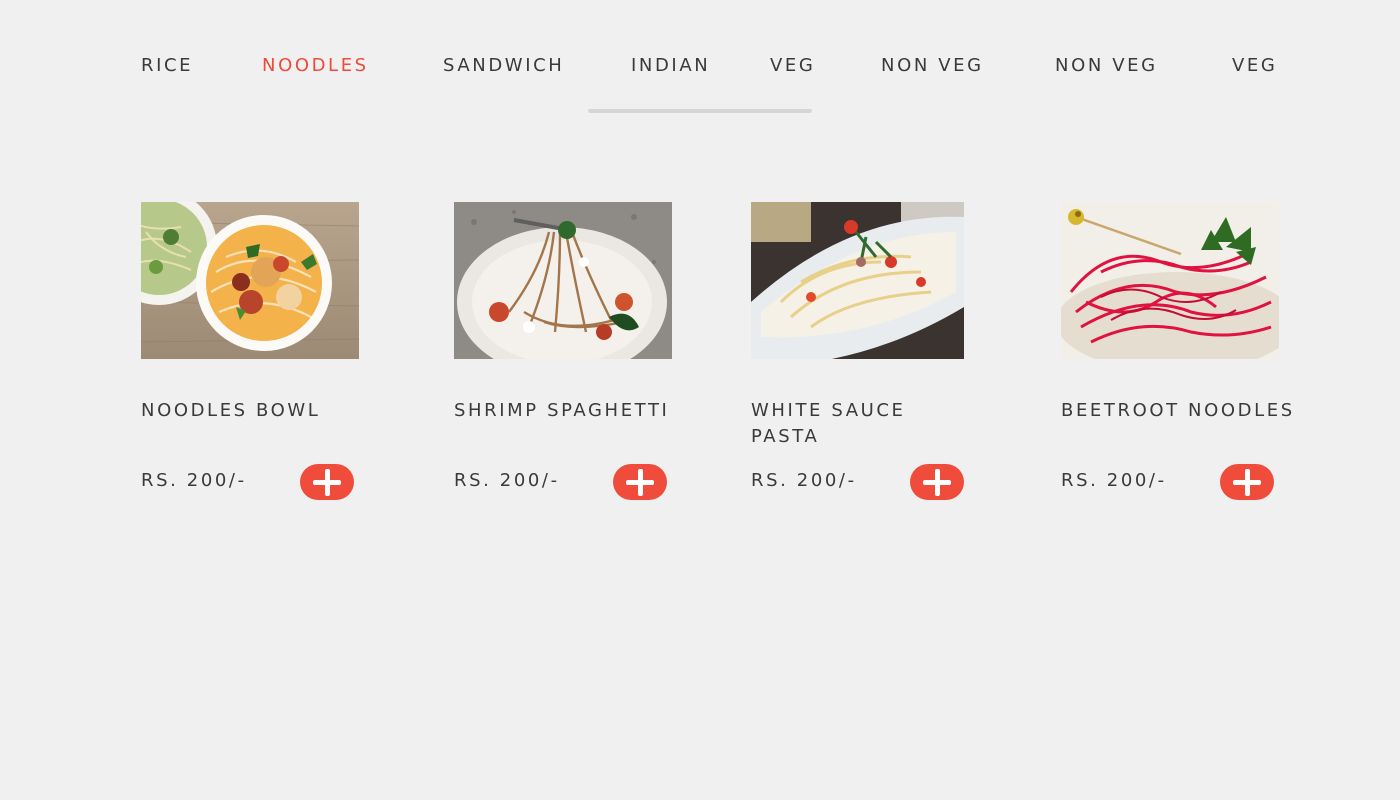 Image resolution: width=1400 pixels, height=800 pixels. I want to click on product-card-shrimp-spaghetti: SHRIMP SPAGHETTI RS. 200/-, so click(579, 351).